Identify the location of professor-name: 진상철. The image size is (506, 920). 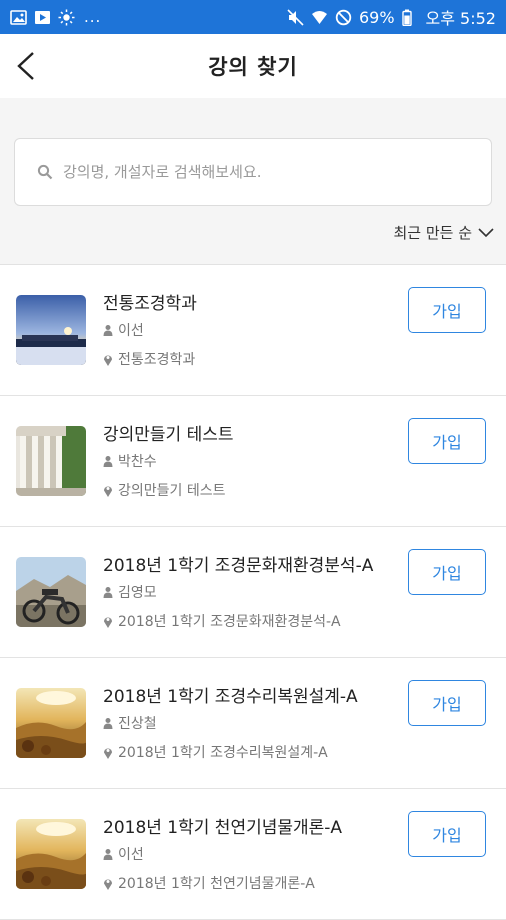
(137, 724).